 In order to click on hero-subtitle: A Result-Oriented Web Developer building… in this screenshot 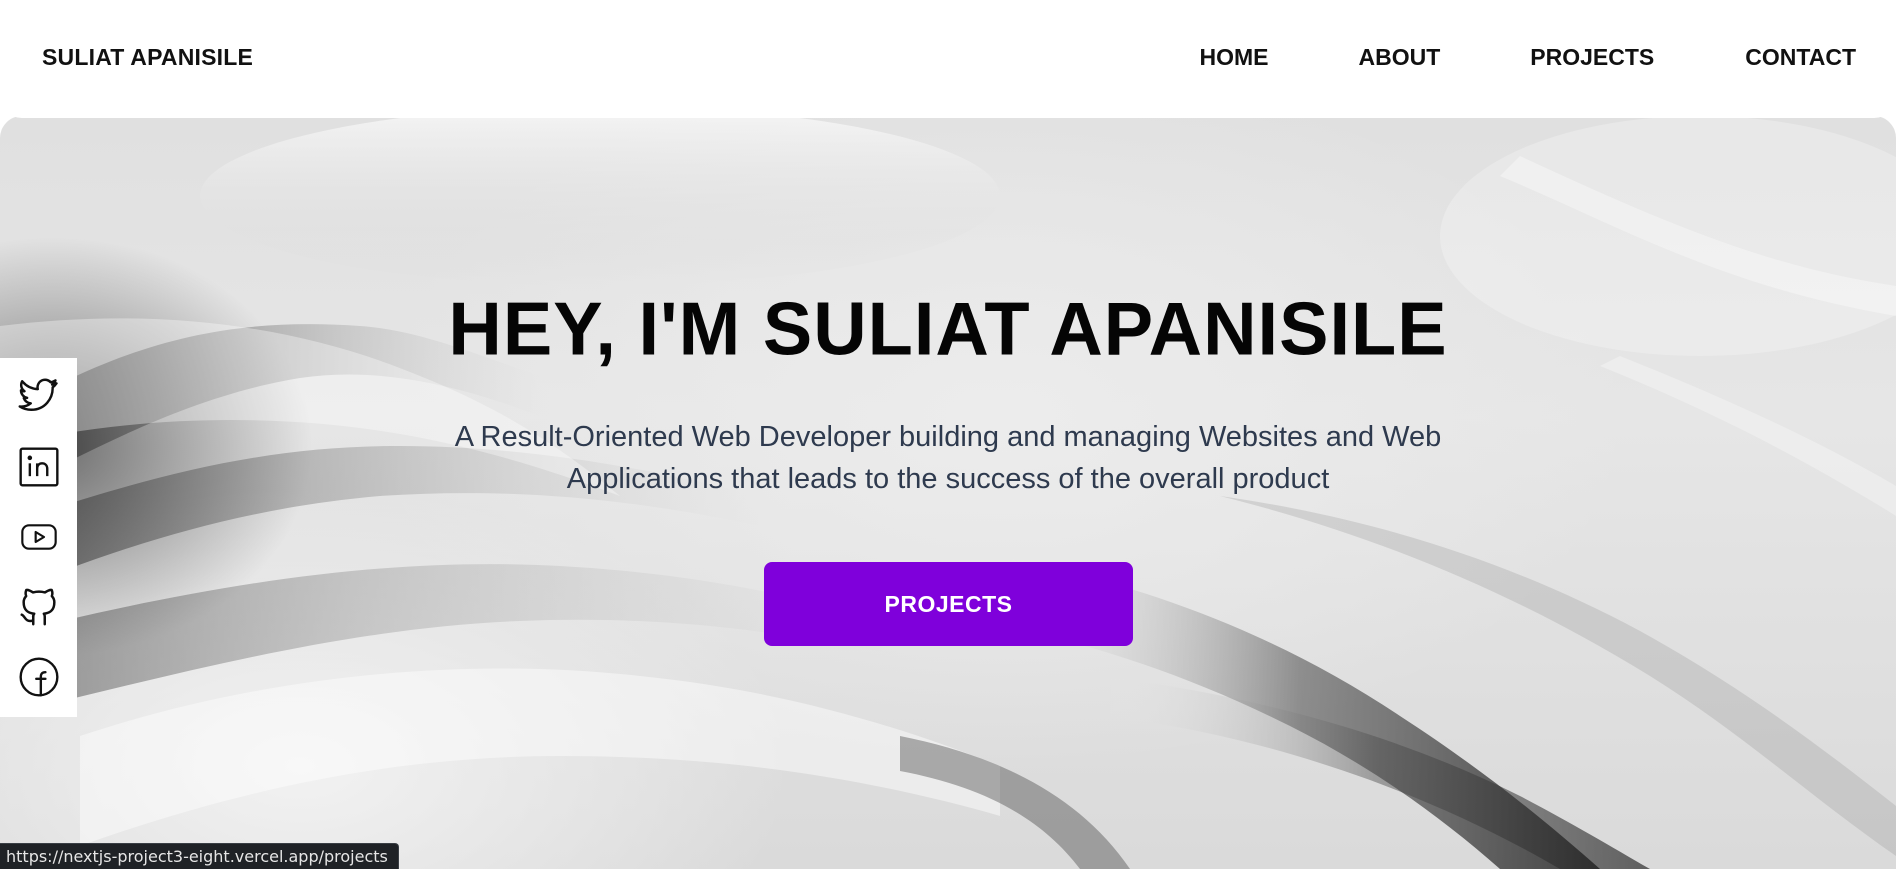, I will do `click(948, 458)`.